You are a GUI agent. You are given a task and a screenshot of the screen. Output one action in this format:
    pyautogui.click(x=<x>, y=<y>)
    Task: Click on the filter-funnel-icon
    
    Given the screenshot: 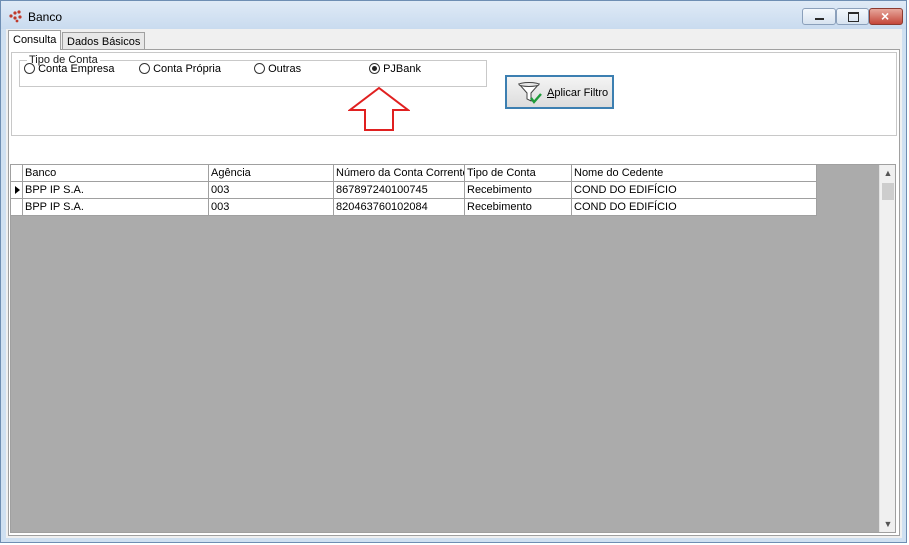 What is the action you would take?
    pyautogui.click(x=529, y=93)
    